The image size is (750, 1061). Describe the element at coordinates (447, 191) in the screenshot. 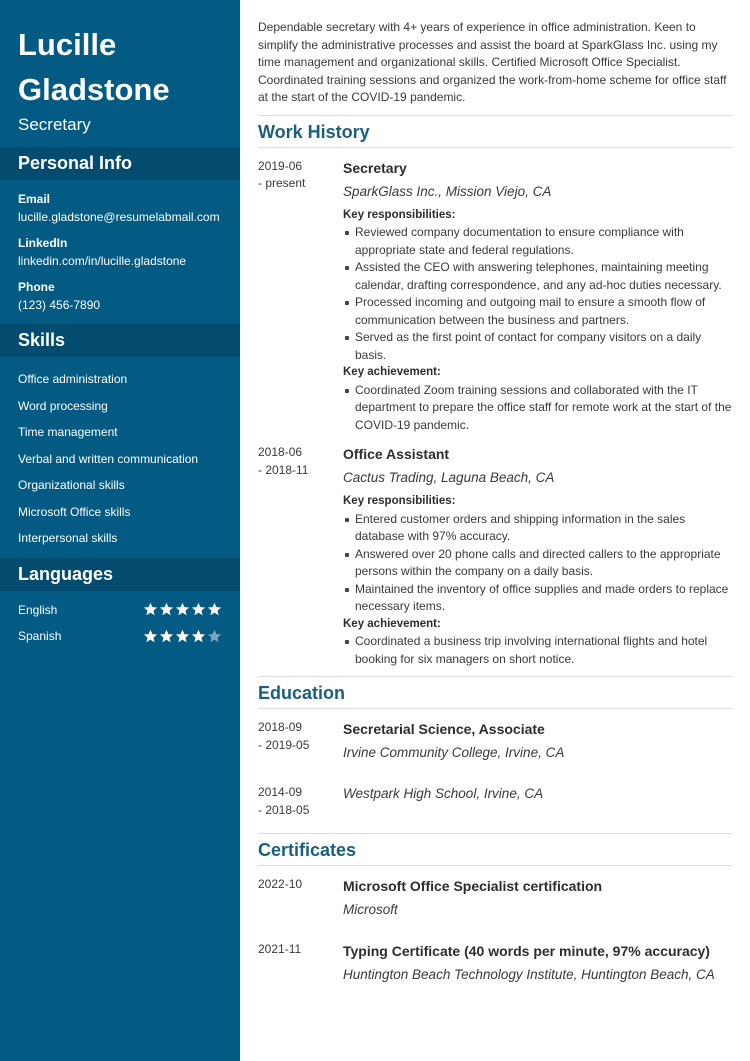

I see `company-name: SparkGlass Inc., Mission Viejo, CA` at that location.